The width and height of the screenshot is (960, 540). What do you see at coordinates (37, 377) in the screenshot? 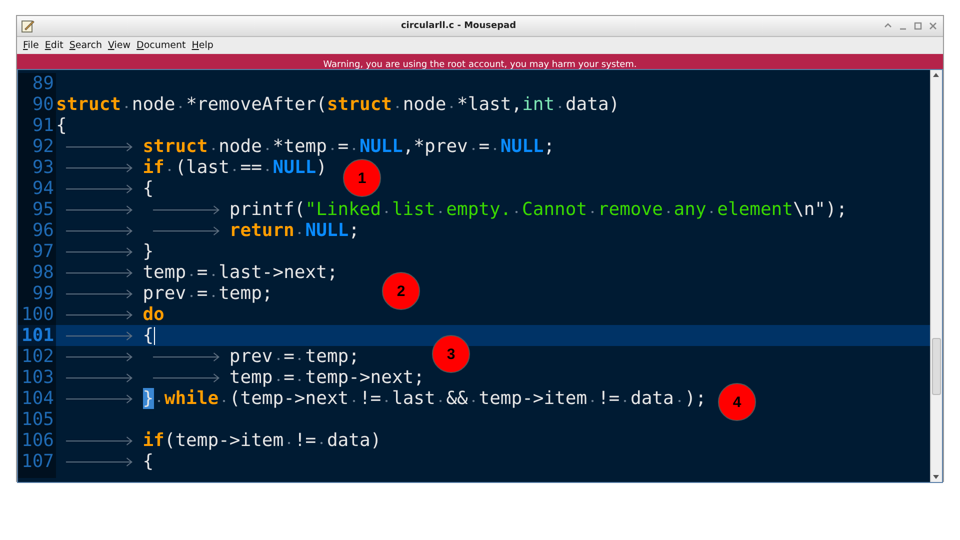
I see `line-number: 103` at bounding box center [37, 377].